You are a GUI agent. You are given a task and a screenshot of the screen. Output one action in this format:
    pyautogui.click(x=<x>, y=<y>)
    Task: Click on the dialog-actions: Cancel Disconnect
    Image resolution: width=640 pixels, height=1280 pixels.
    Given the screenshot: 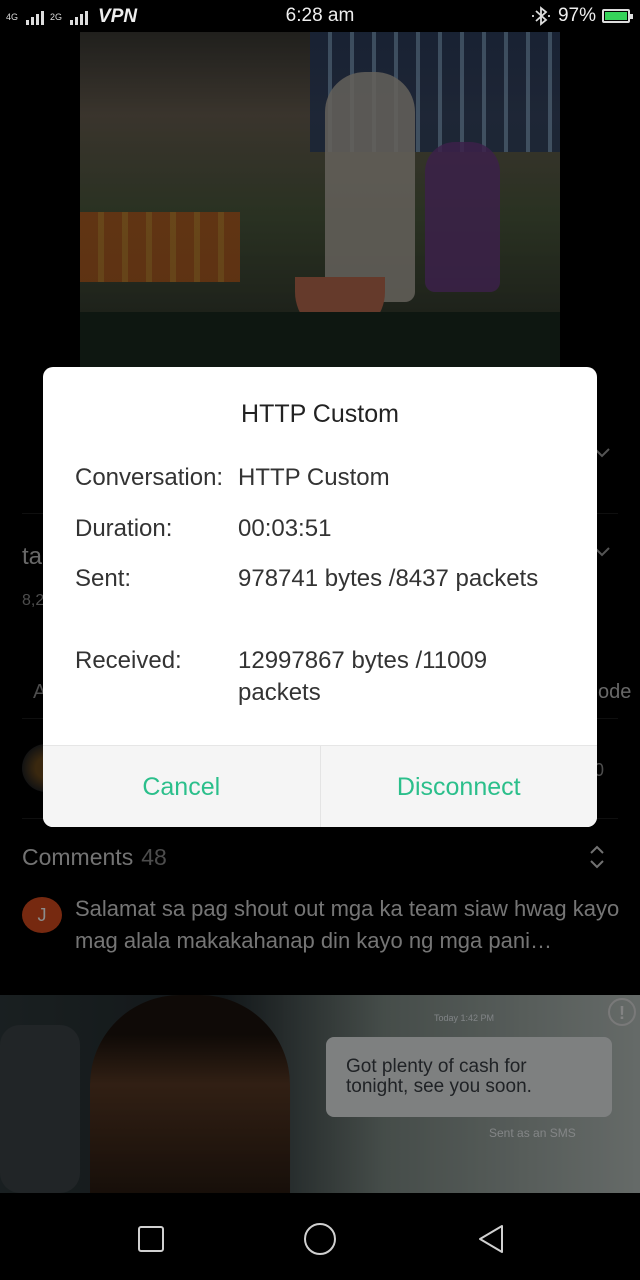 What is the action you would take?
    pyautogui.click(x=320, y=786)
    